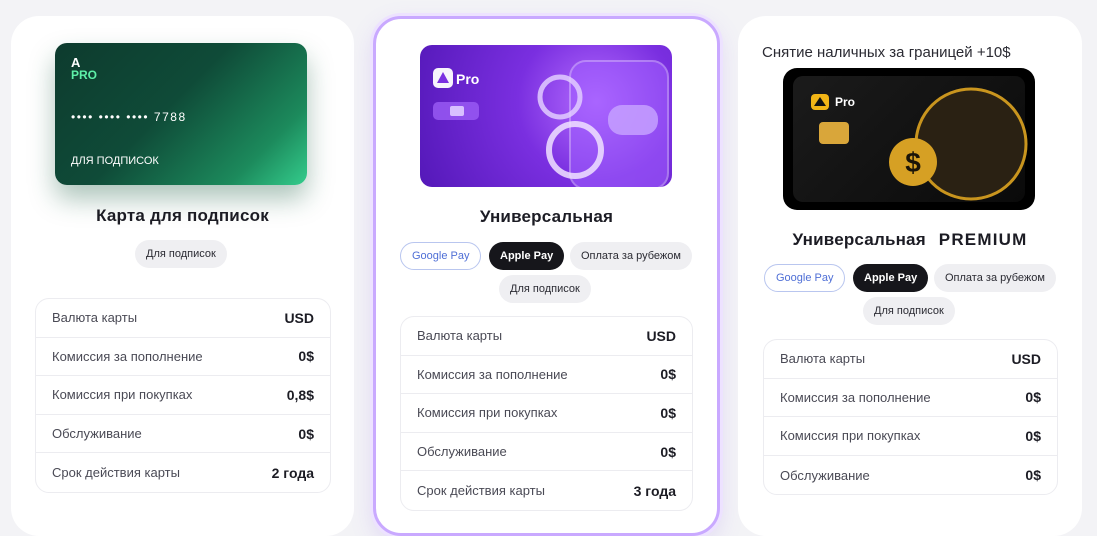 The height and width of the screenshot is (536, 1097). I want to click on table-row: Комиссия при покупках 0,8$, so click(183, 395).